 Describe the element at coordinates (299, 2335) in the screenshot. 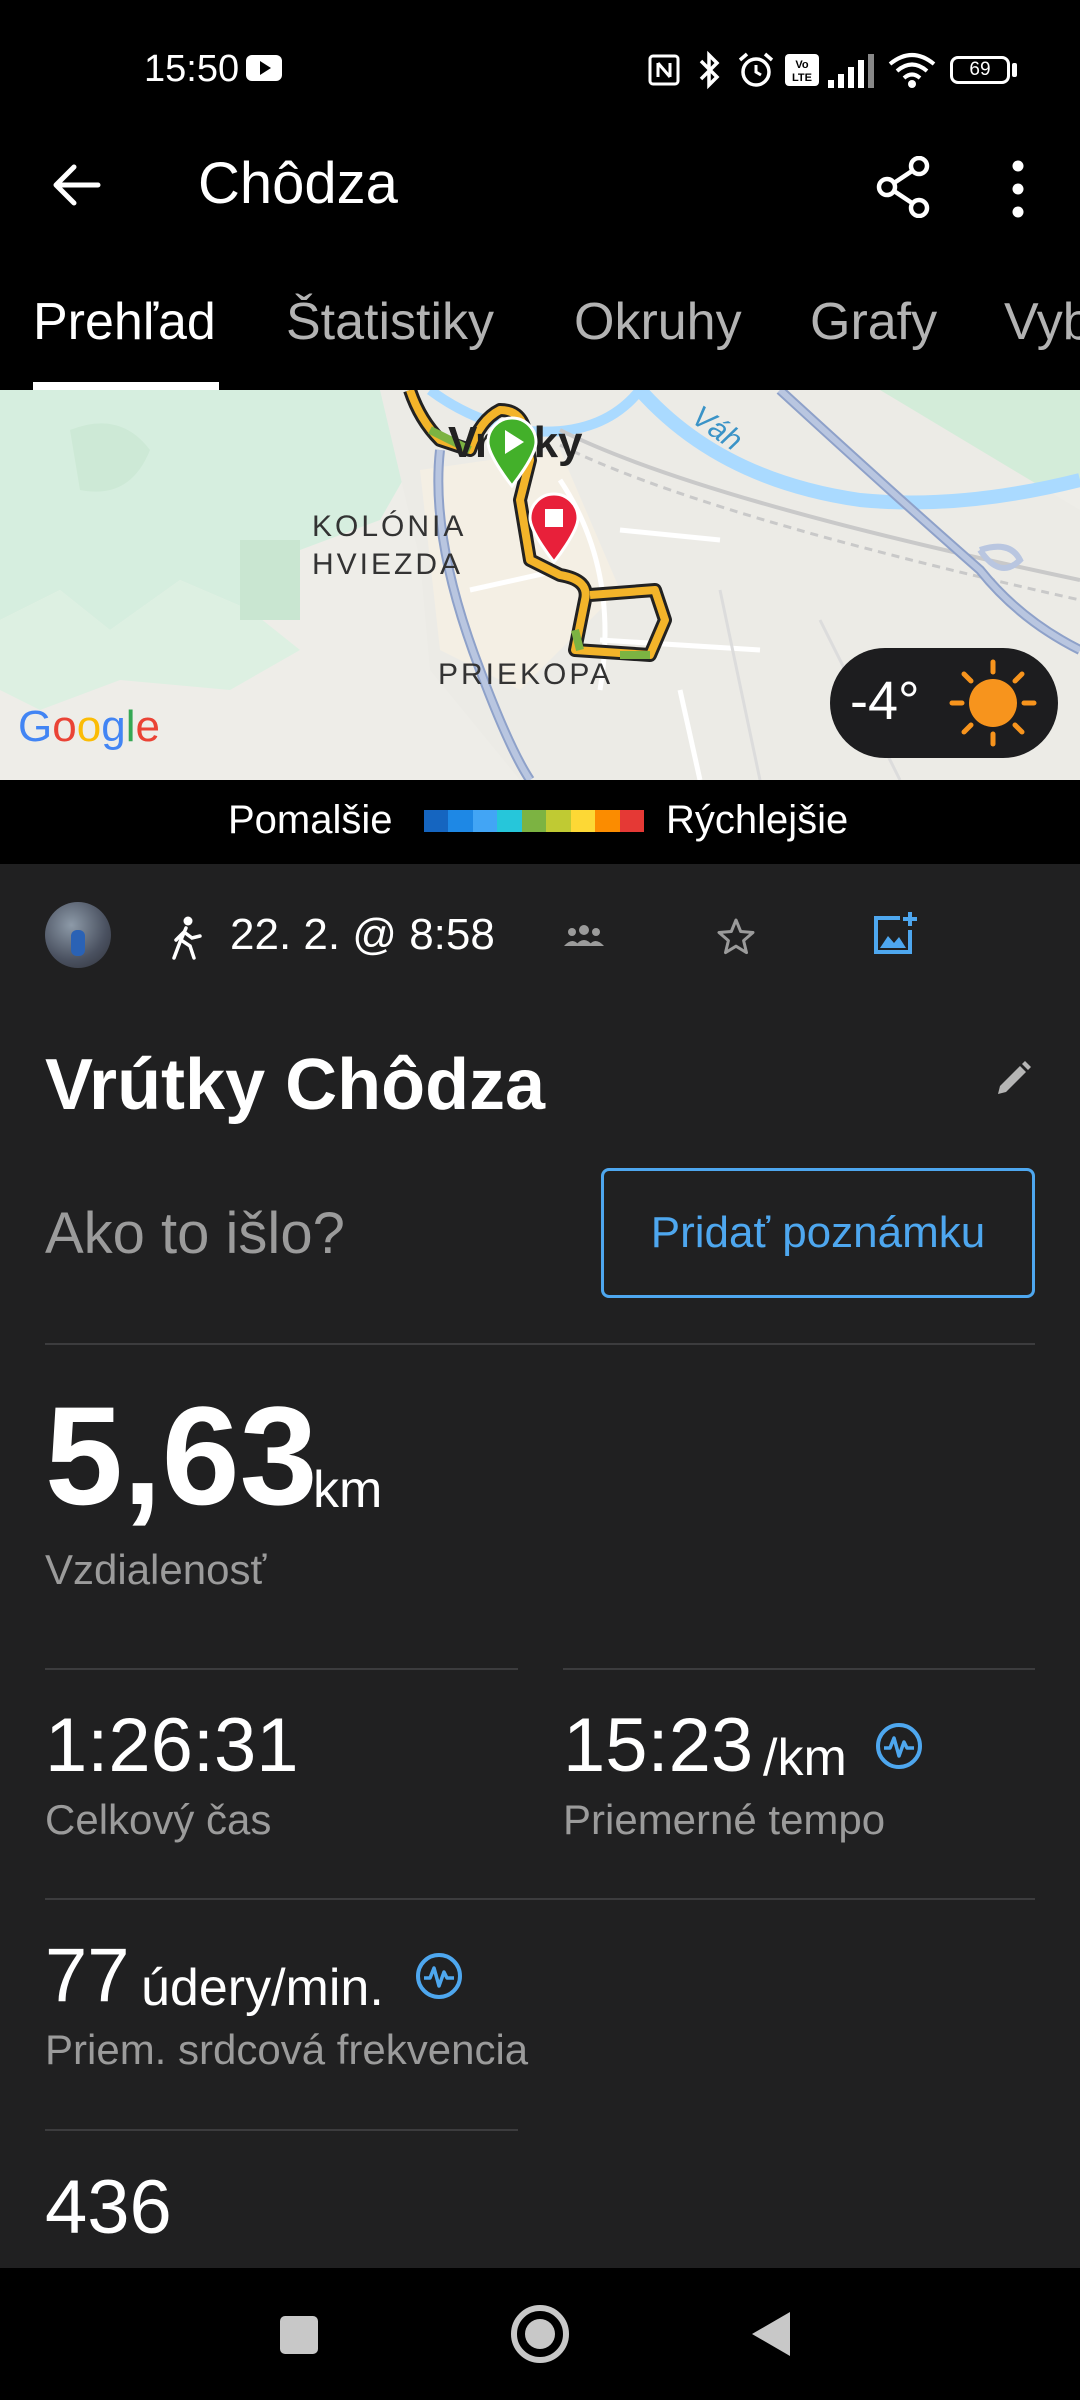

I see `recents-button` at that location.